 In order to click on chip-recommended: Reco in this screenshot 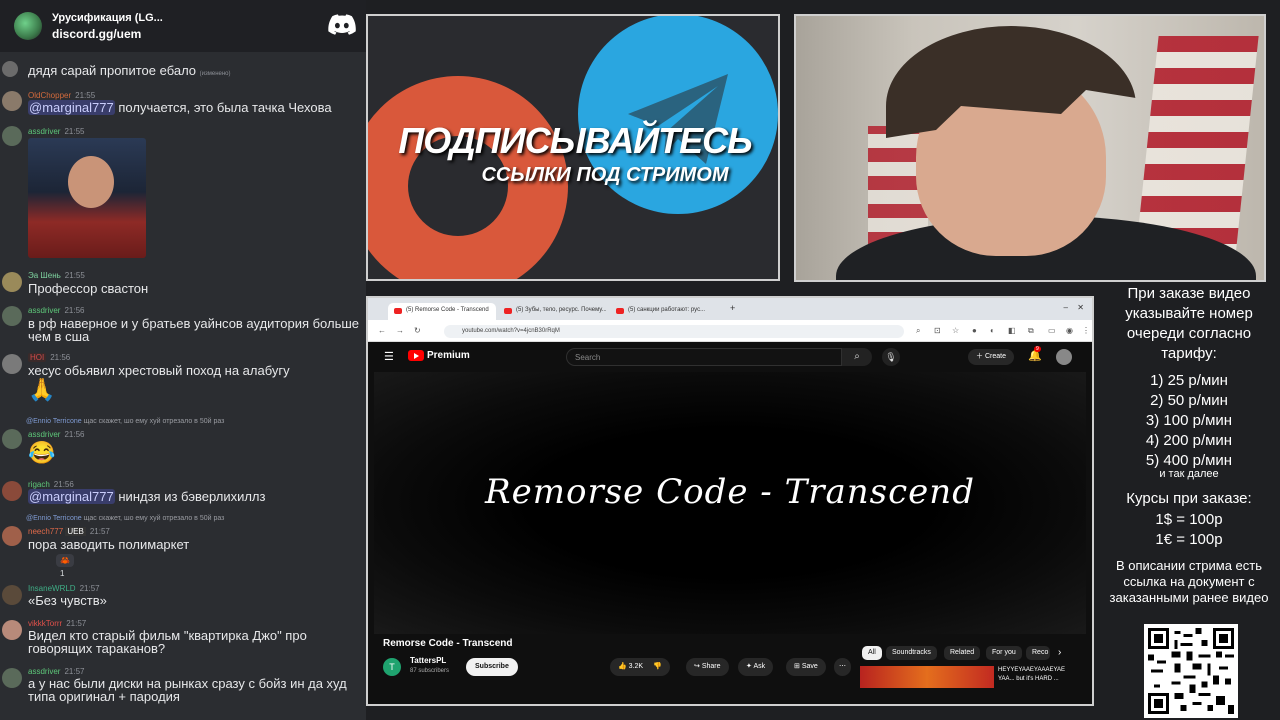, I will do `click(1038, 653)`.